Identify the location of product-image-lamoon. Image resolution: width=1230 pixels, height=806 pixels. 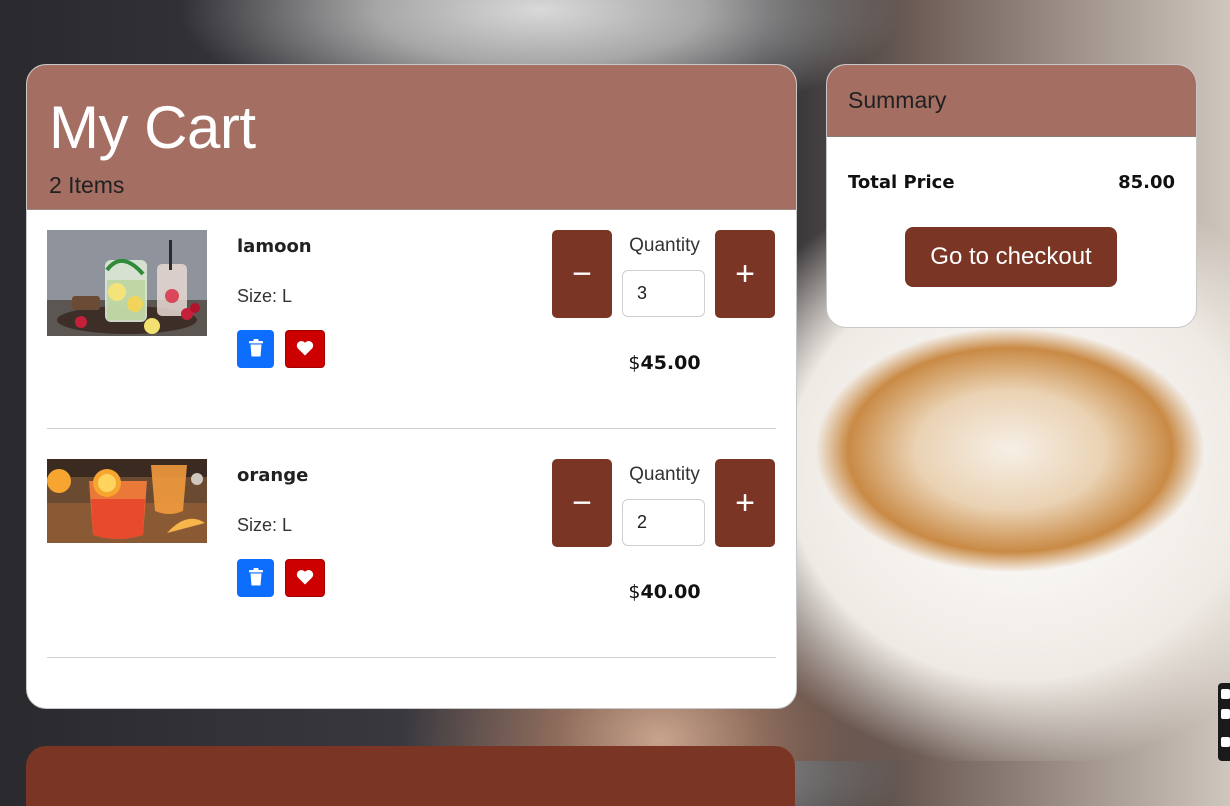
(127, 283).